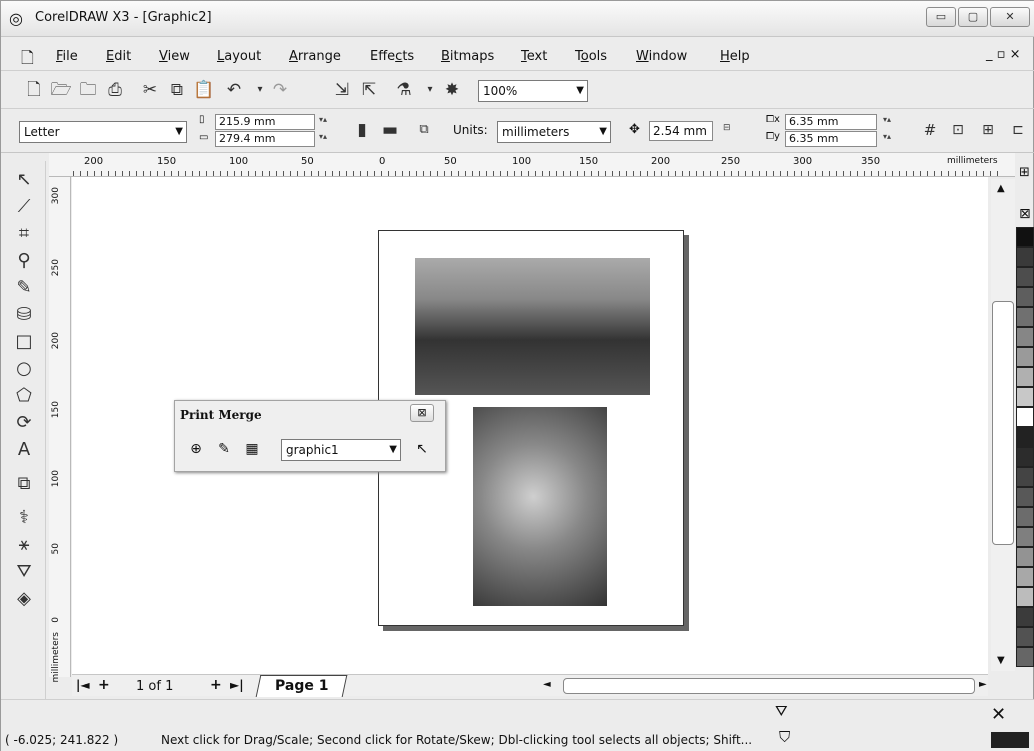 This screenshot has width=1034, height=751. Describe the element at coordinates (196, 449) in the screenshot. I see `create-merge-icon: ⊕` at that location.